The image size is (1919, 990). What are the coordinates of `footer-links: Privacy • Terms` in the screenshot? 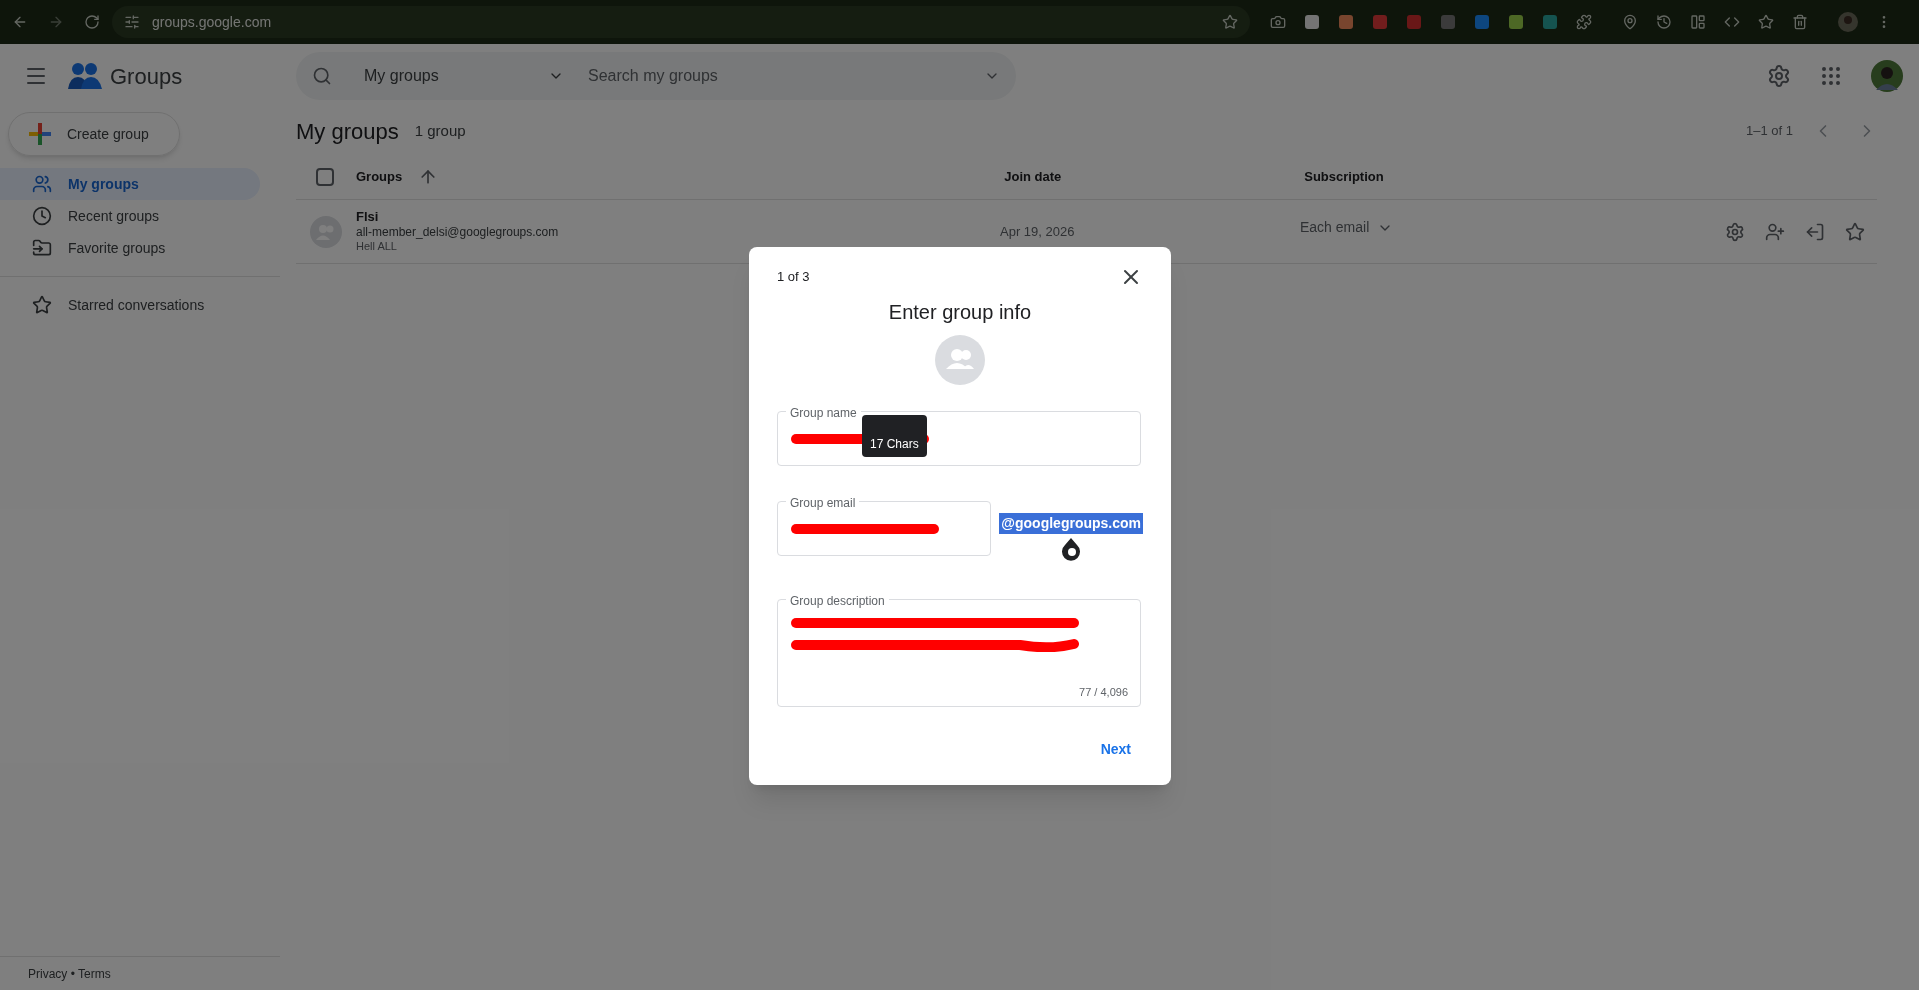 It's located at (69, 973).